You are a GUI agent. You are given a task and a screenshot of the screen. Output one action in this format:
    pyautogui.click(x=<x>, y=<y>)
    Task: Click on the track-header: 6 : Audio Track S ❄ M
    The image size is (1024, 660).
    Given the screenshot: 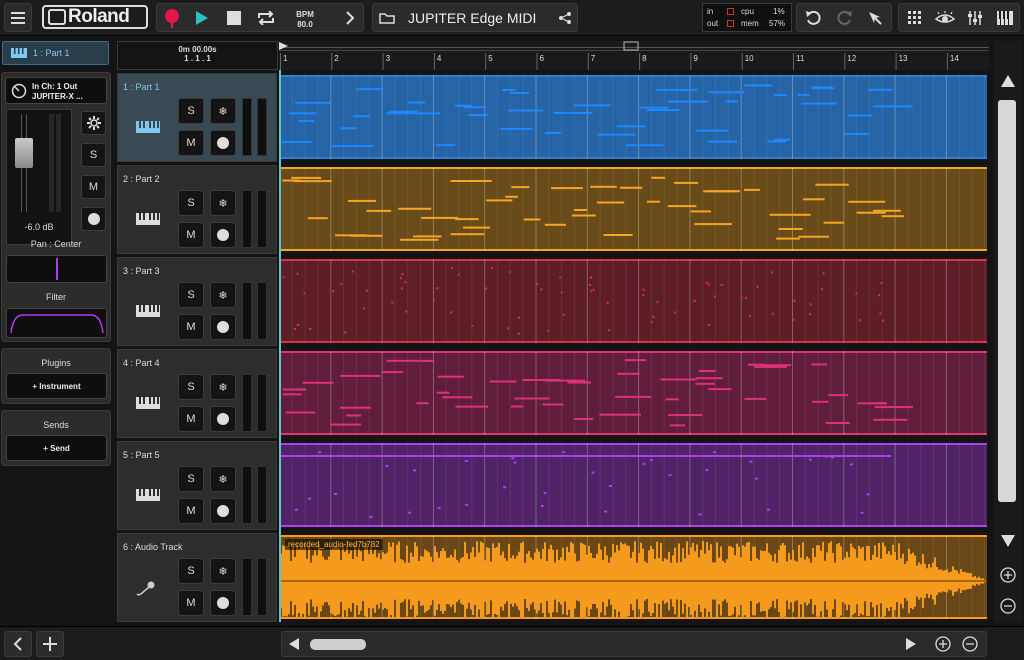 What is the action you would take?
    pyautogui.click(x=197, y=577)
    